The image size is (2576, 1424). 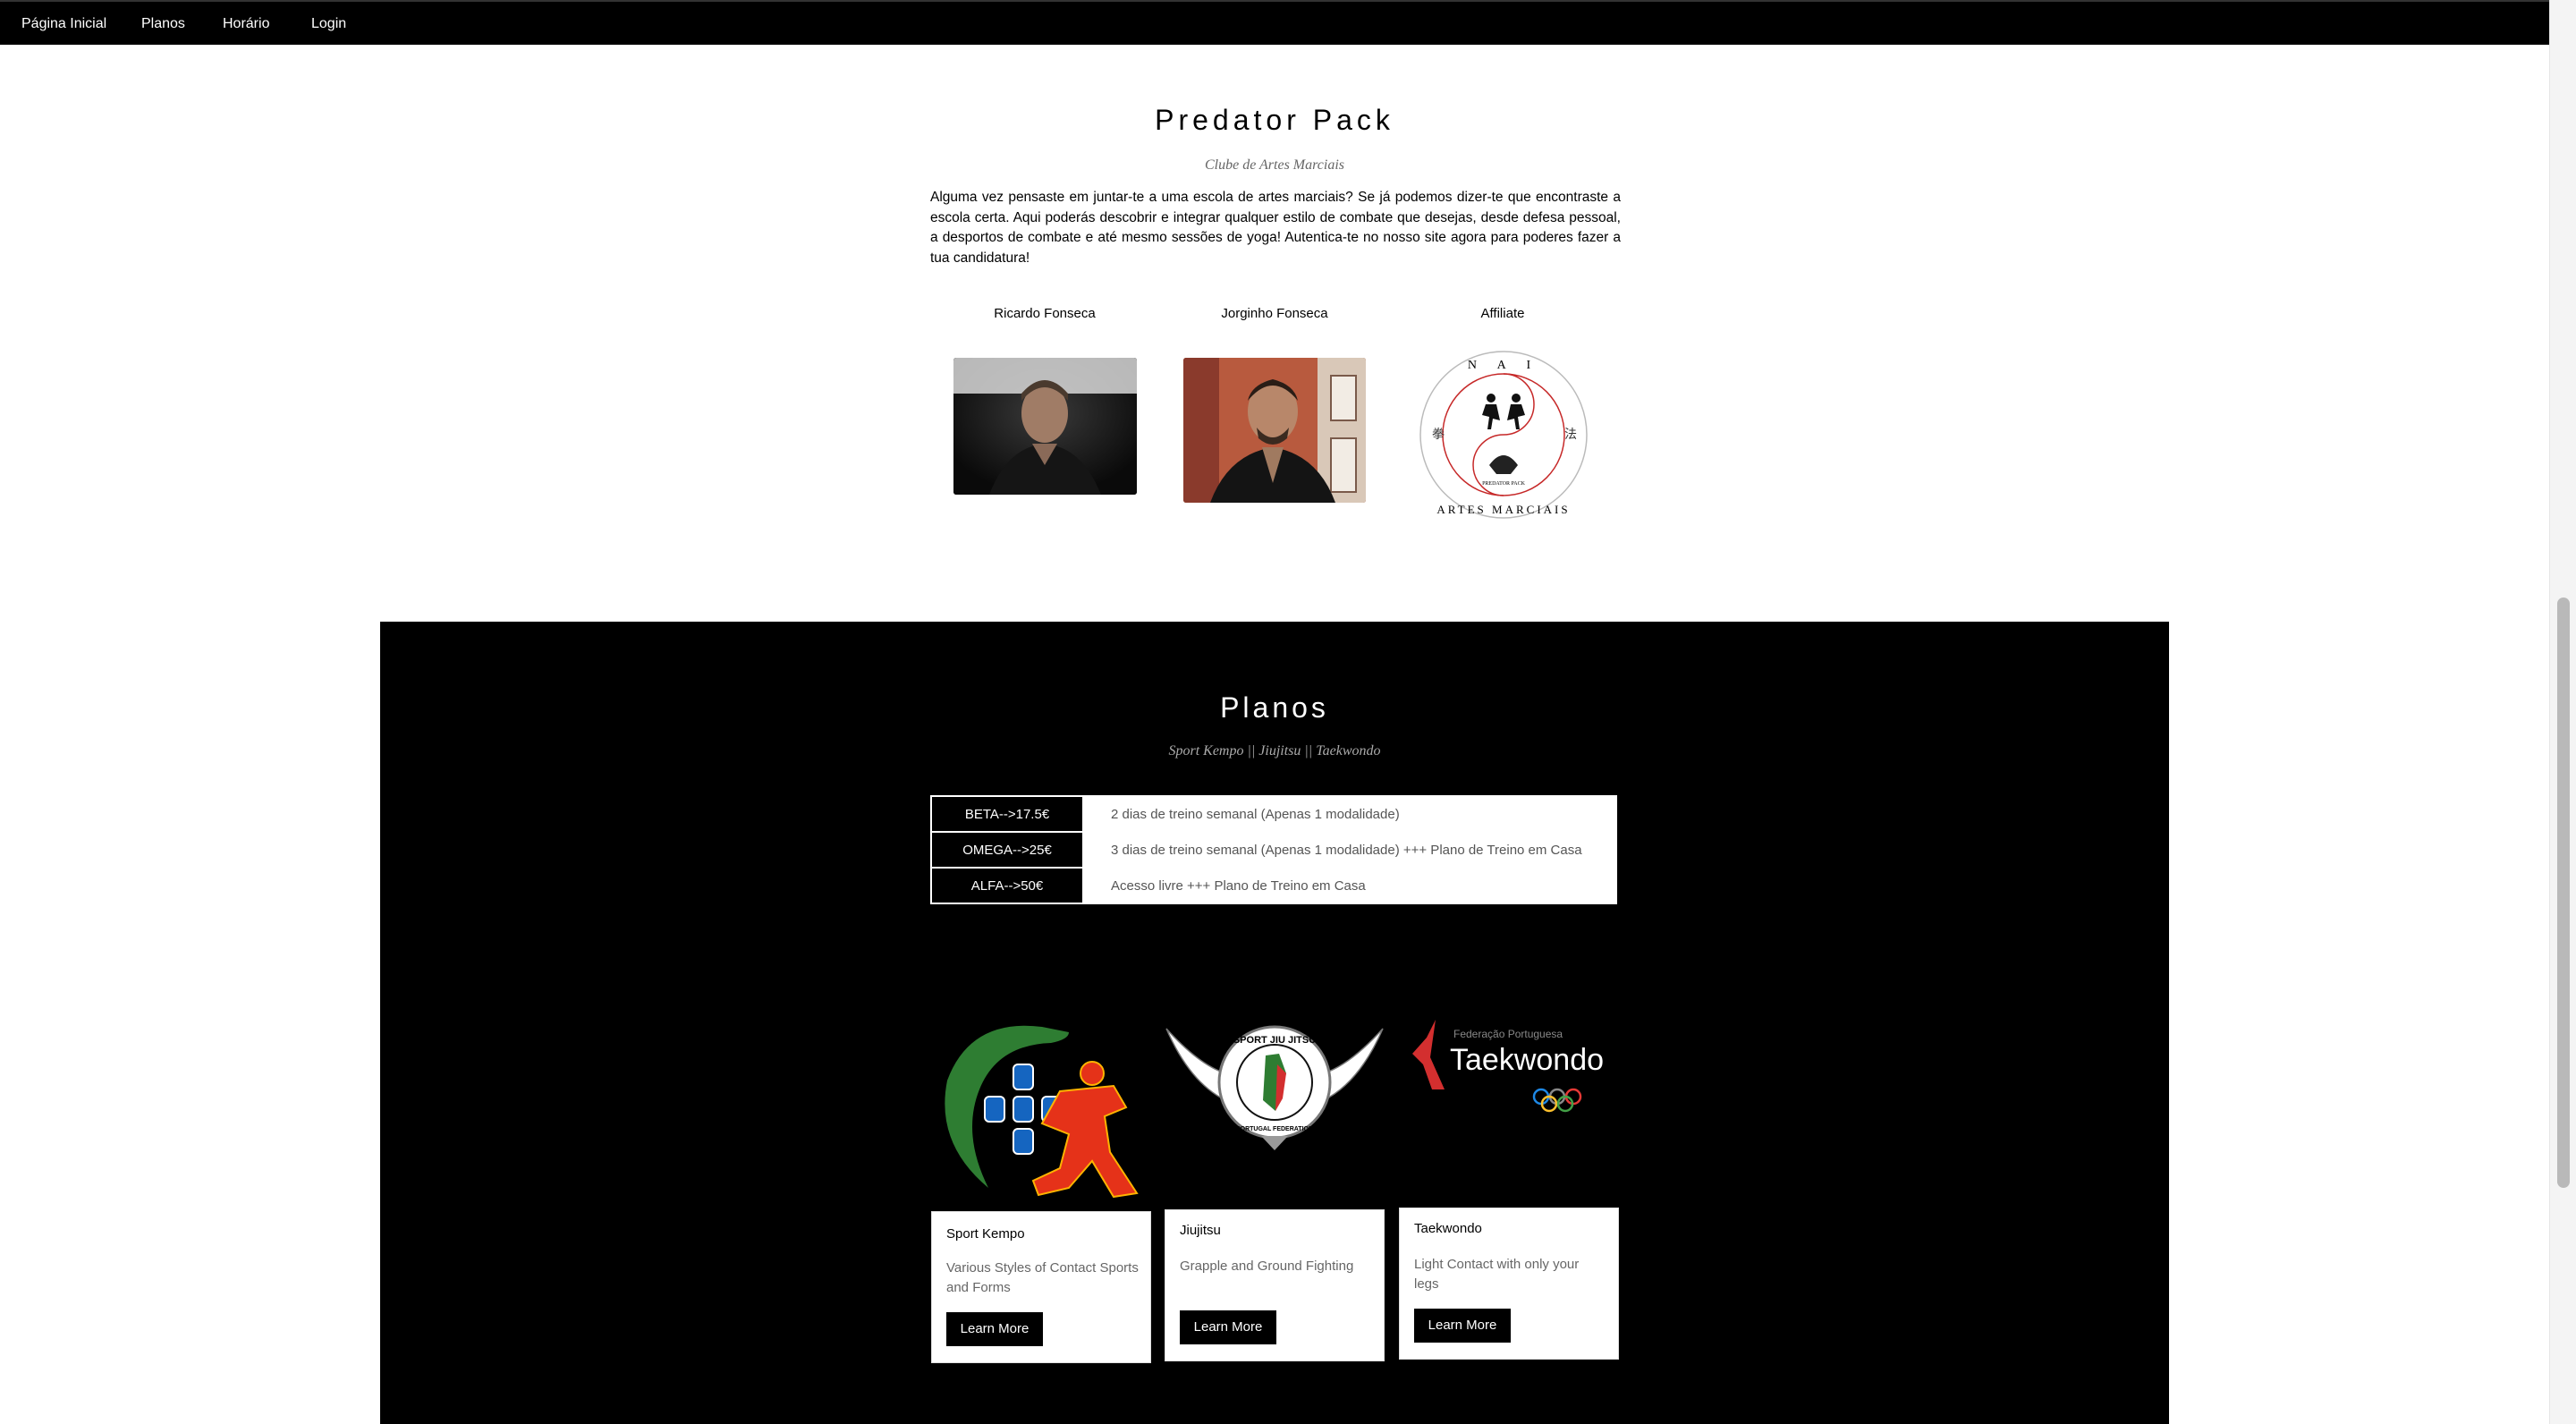 I want to click on scrollbar, so click(x=2562, y=712).